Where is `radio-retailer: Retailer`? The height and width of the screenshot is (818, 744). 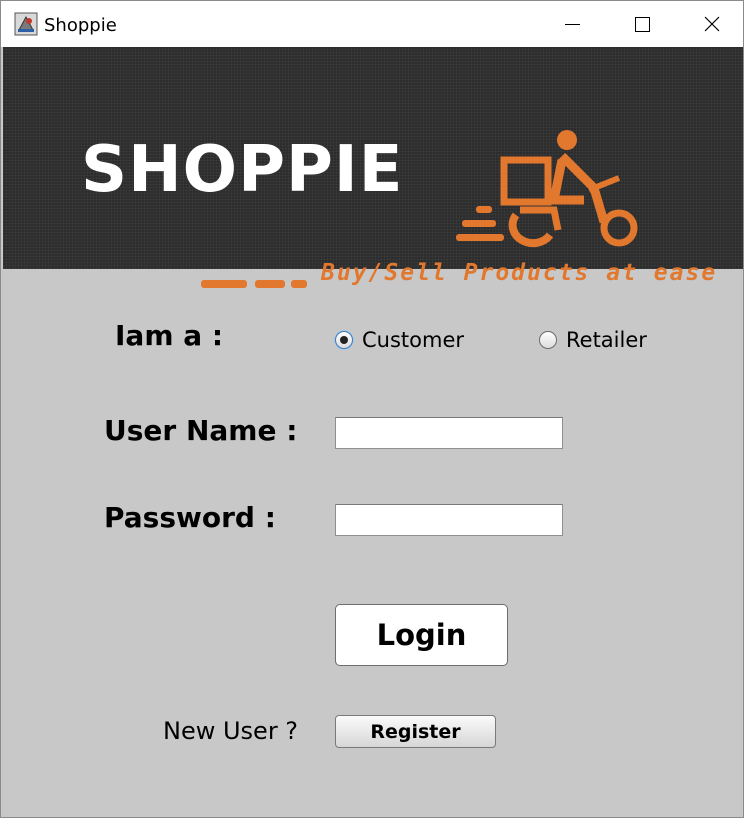 radio-retailer: Retailer is located at coordinates (593, 340).